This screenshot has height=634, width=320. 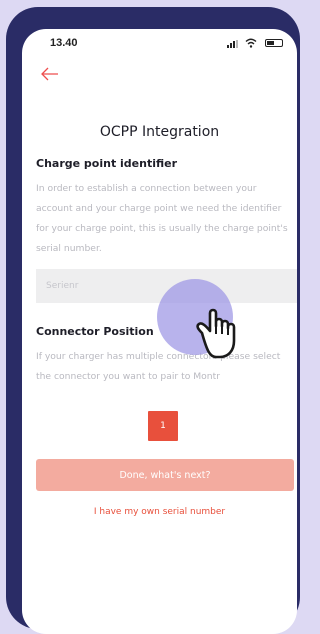 I want to click on connector-position-button: 1, so click(x=163, y=426).